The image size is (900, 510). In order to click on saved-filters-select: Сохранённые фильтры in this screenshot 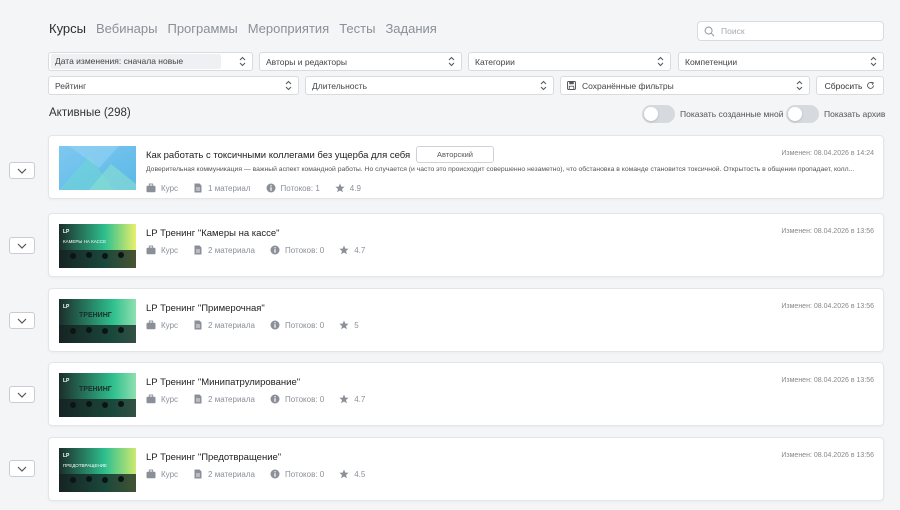, I will do `click(685, 85)`.